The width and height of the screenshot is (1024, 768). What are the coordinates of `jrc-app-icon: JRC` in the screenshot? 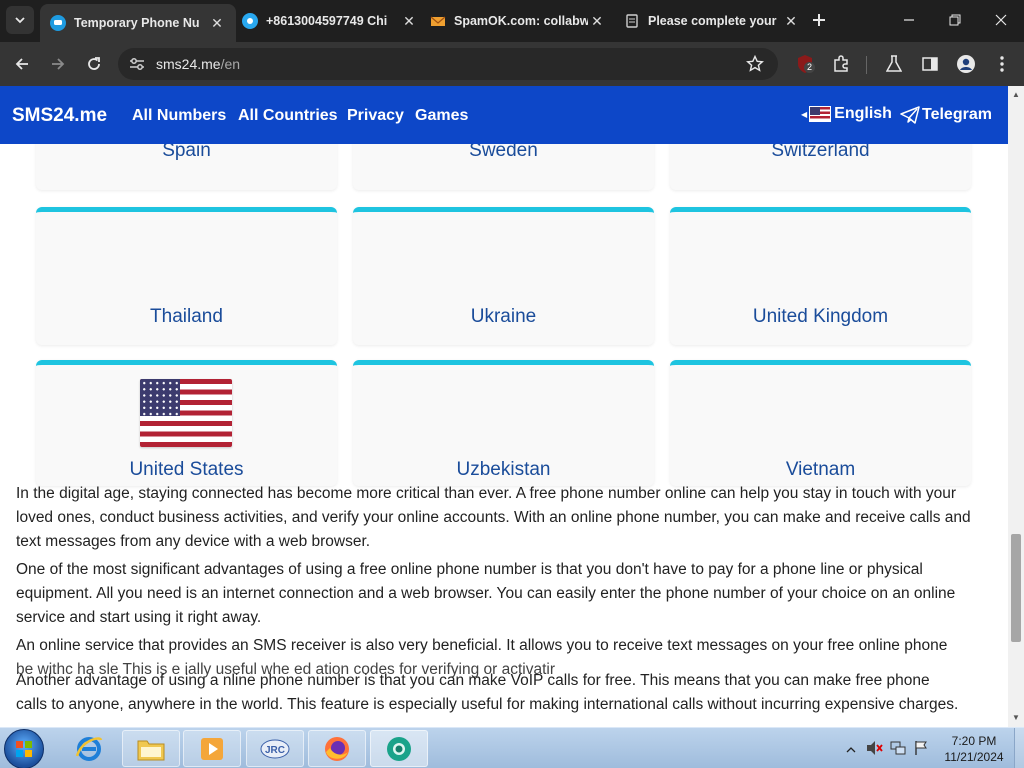 It's located at (275, 748).